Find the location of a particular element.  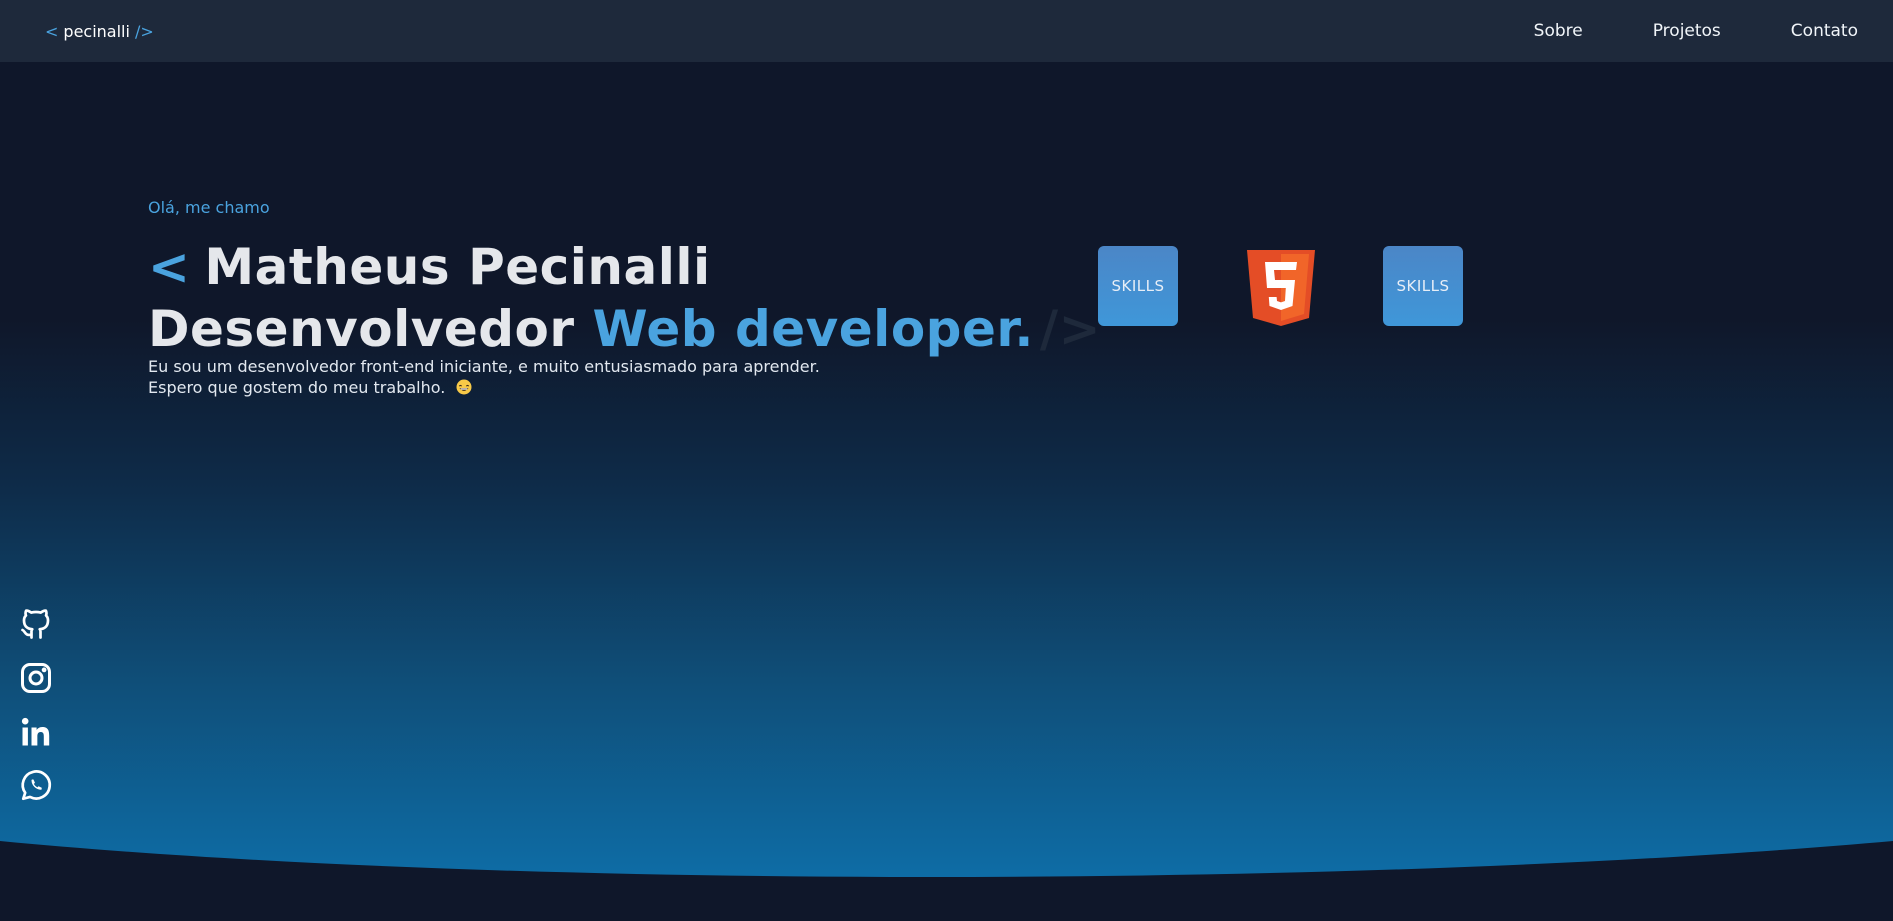

whatsapp-icon is located at coordinates (36, 785).